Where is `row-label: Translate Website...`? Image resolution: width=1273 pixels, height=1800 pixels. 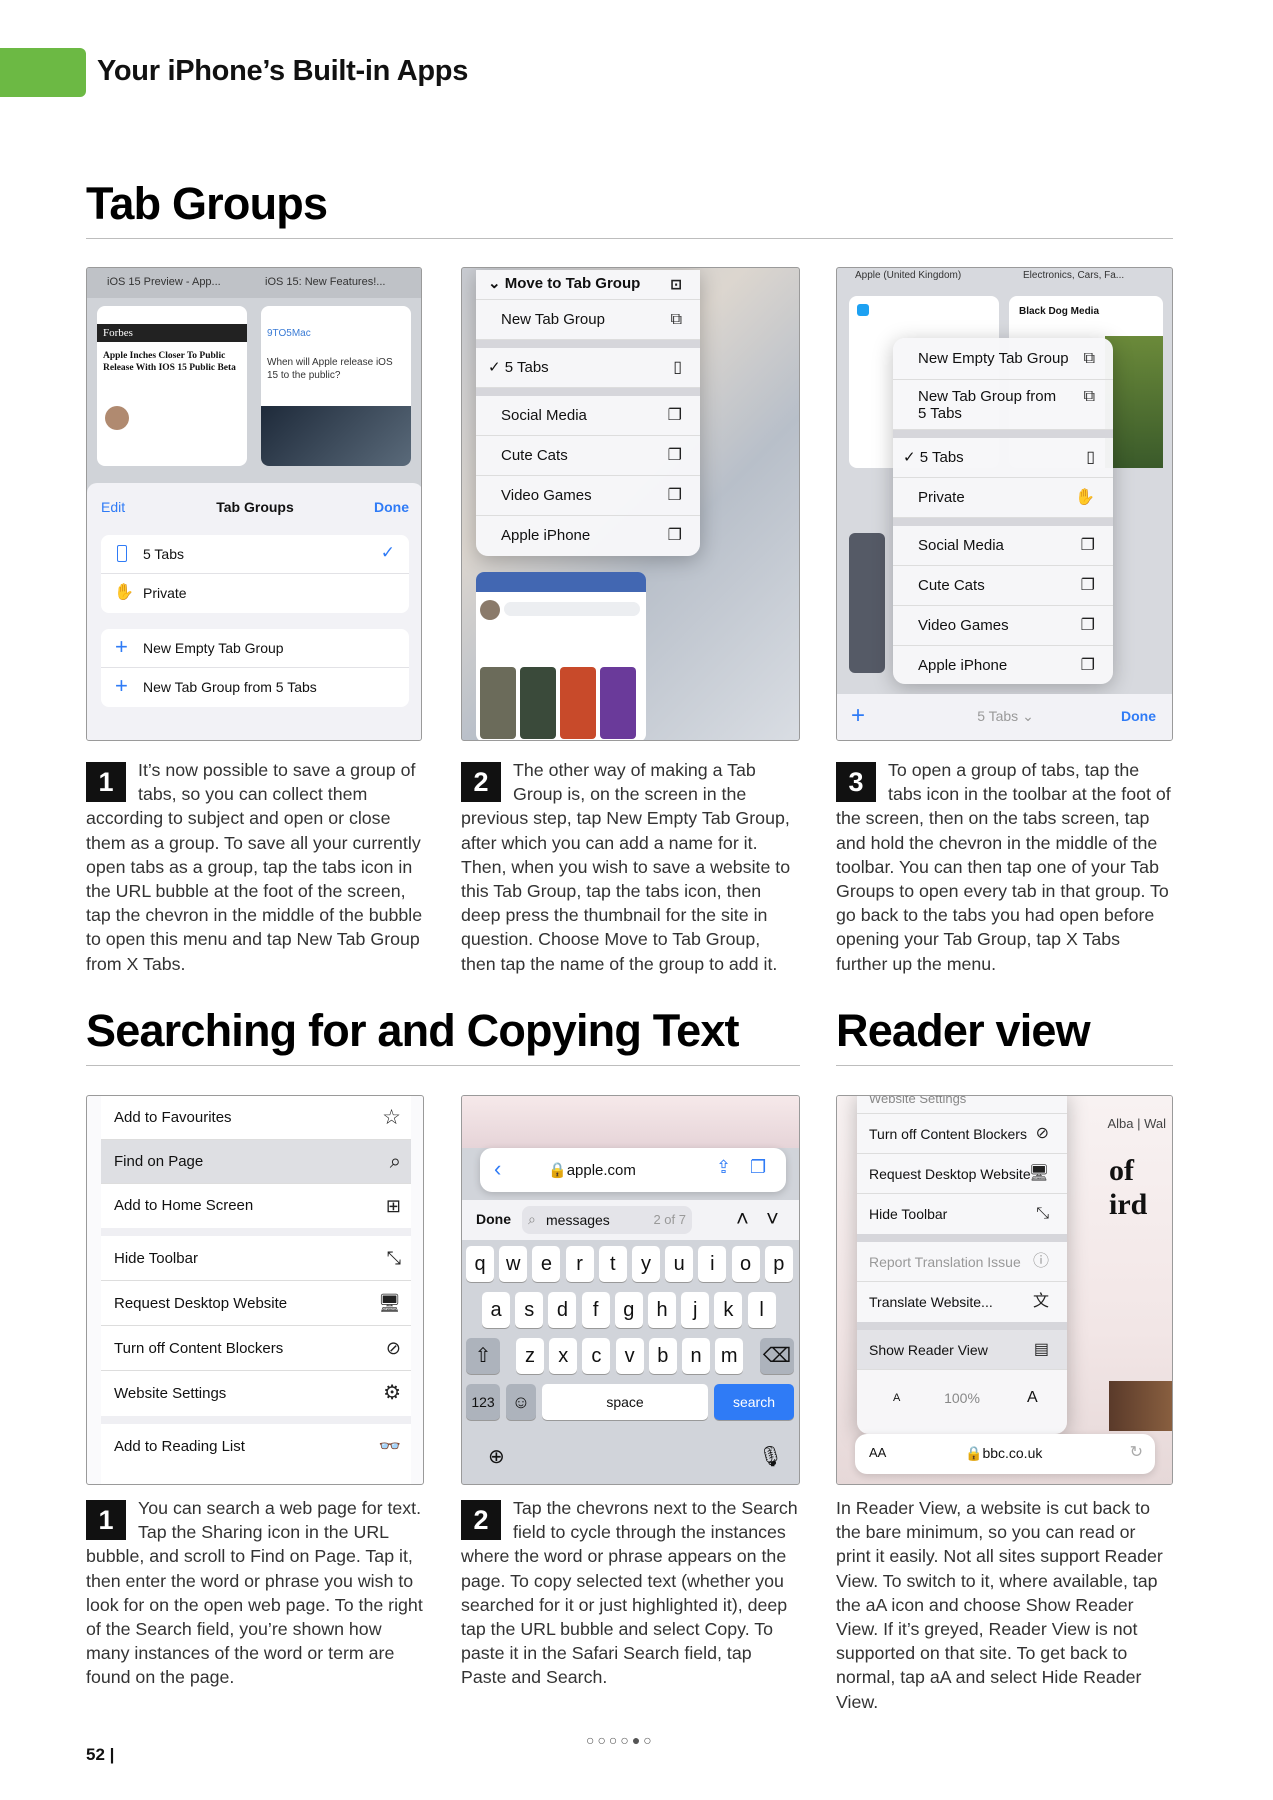
row-label: Translate Website... is located at coordinates (931, 1302).